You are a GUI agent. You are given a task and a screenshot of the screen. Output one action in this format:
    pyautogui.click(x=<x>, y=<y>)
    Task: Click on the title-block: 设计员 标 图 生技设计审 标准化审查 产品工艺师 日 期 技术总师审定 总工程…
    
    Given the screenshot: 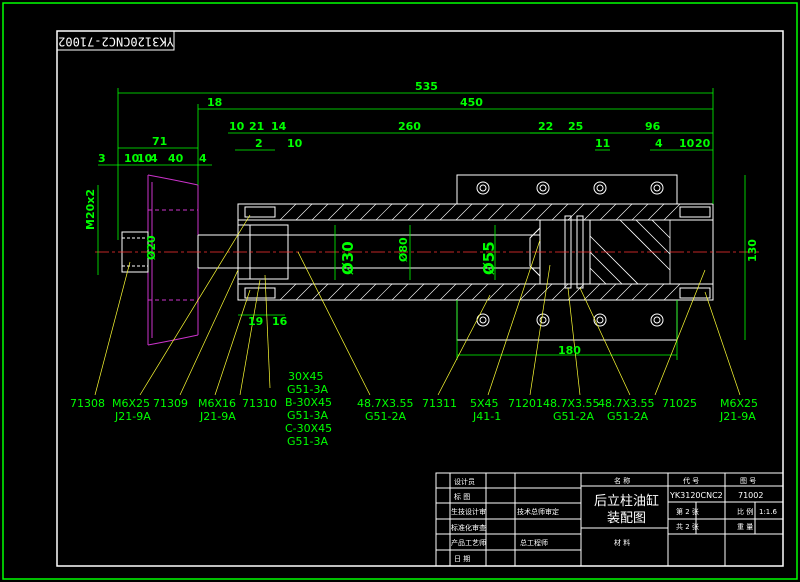 What is the action you would take?
    pyautogui.click(x=609, y=519)
    